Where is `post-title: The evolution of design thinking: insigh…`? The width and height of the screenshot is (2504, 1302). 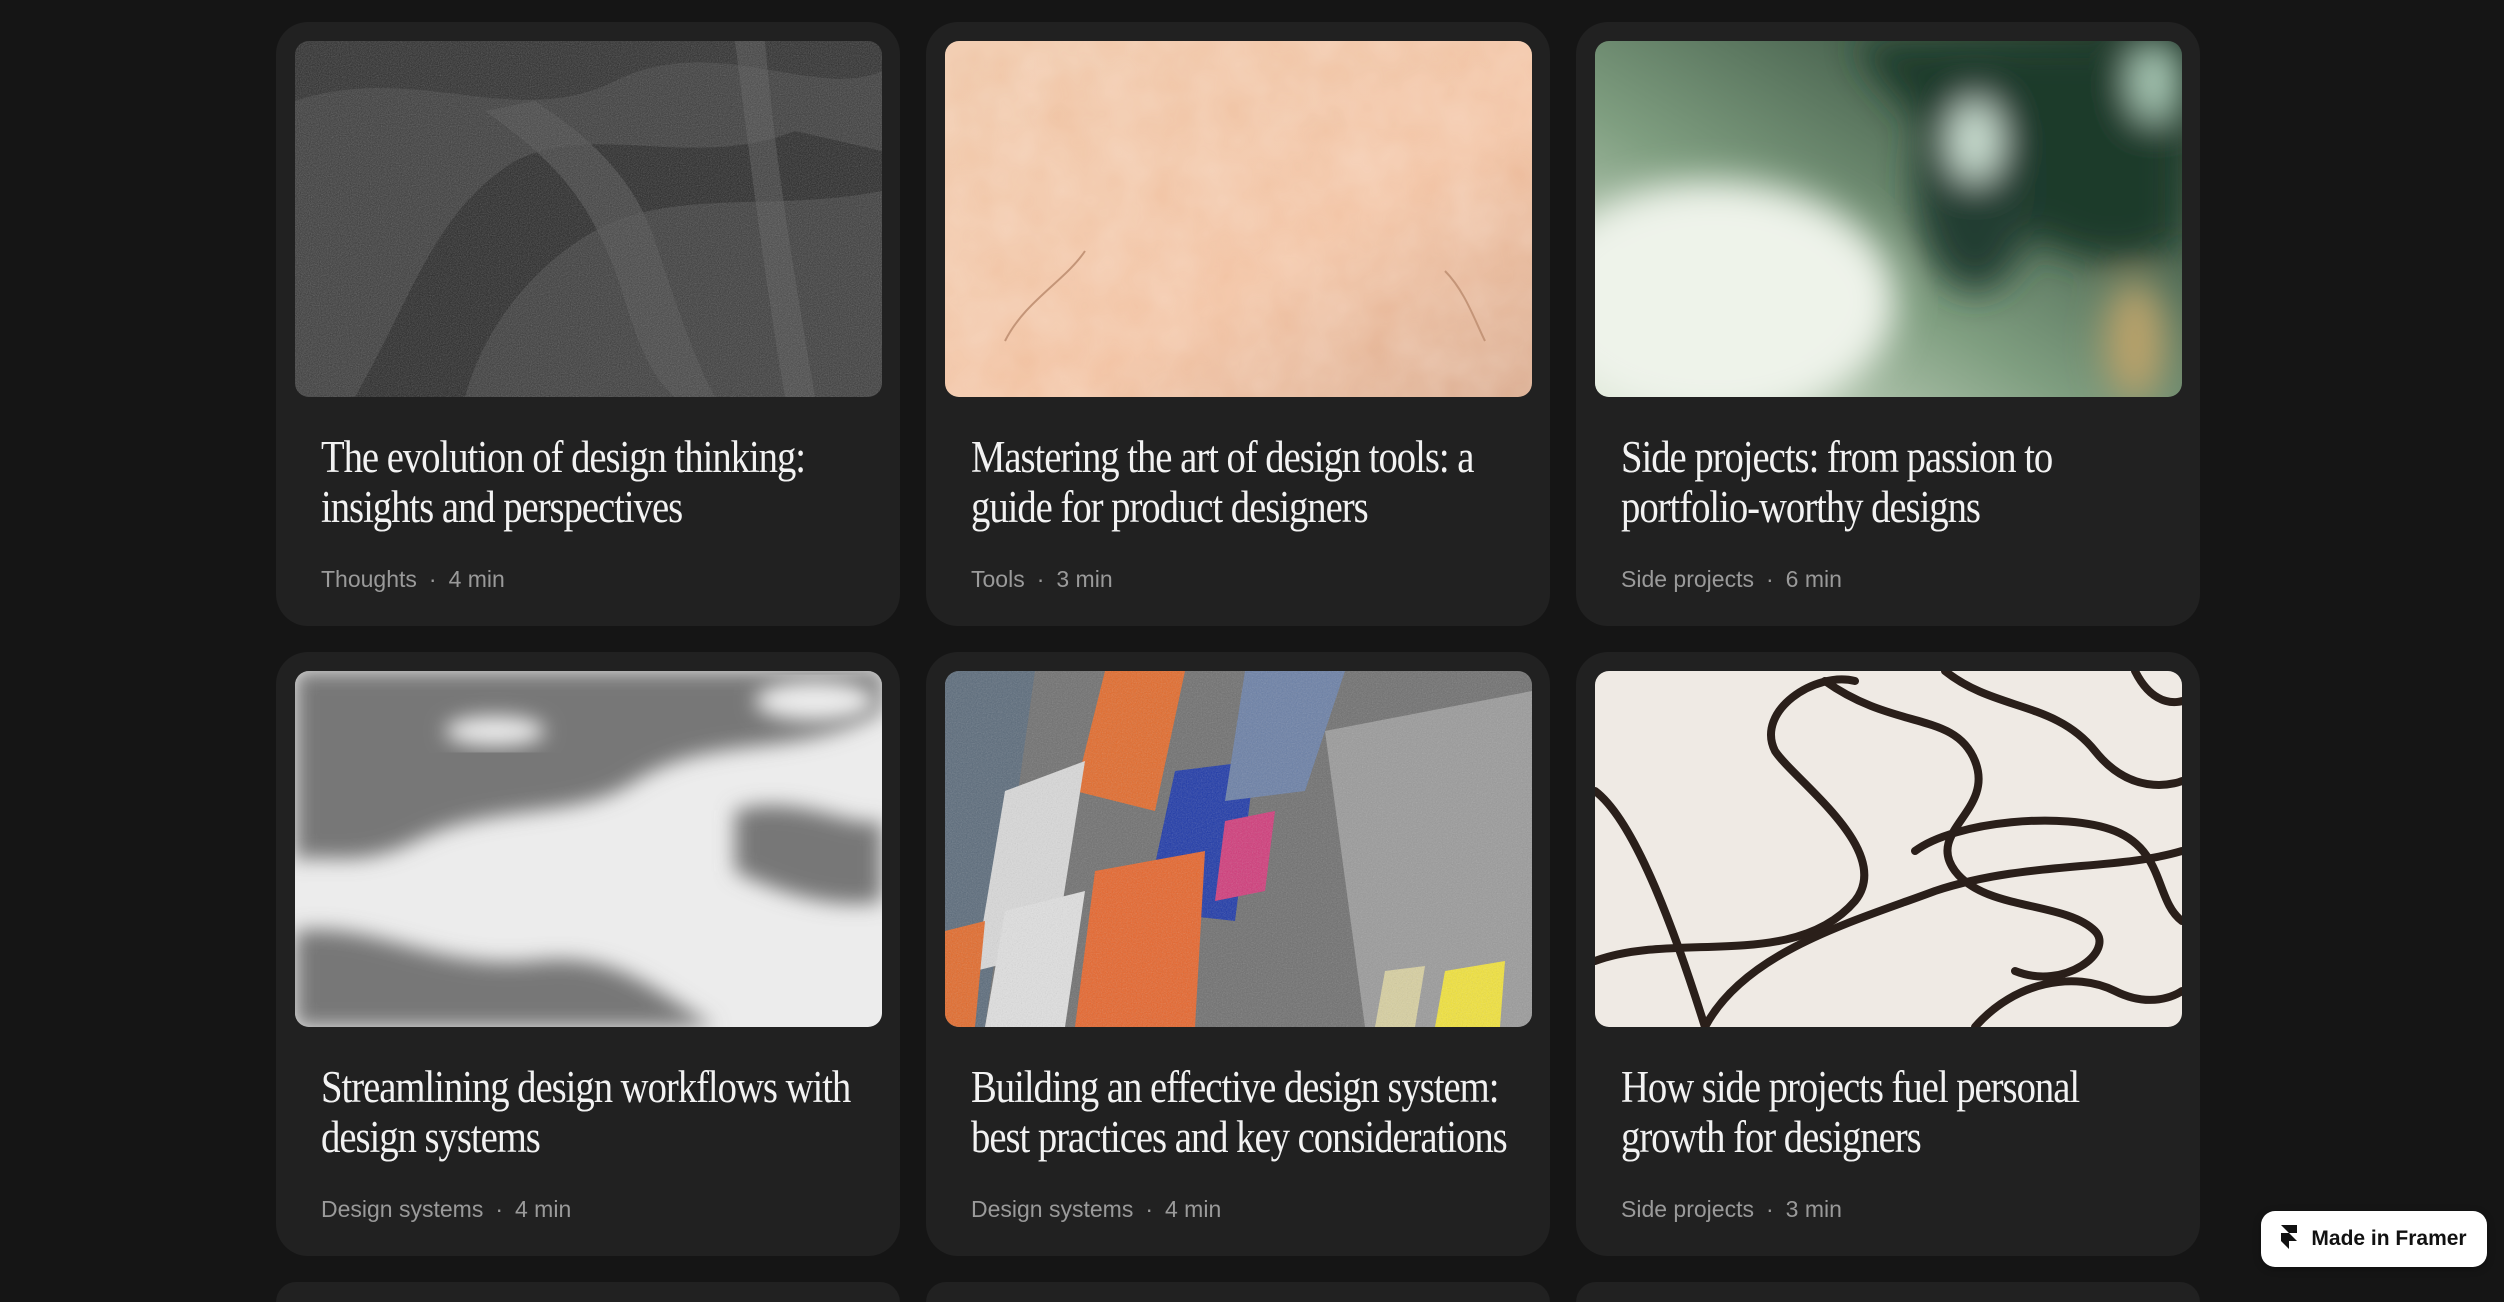 post-title: The evolution of design thinking: insigh… is located at coordinates (563, 482).